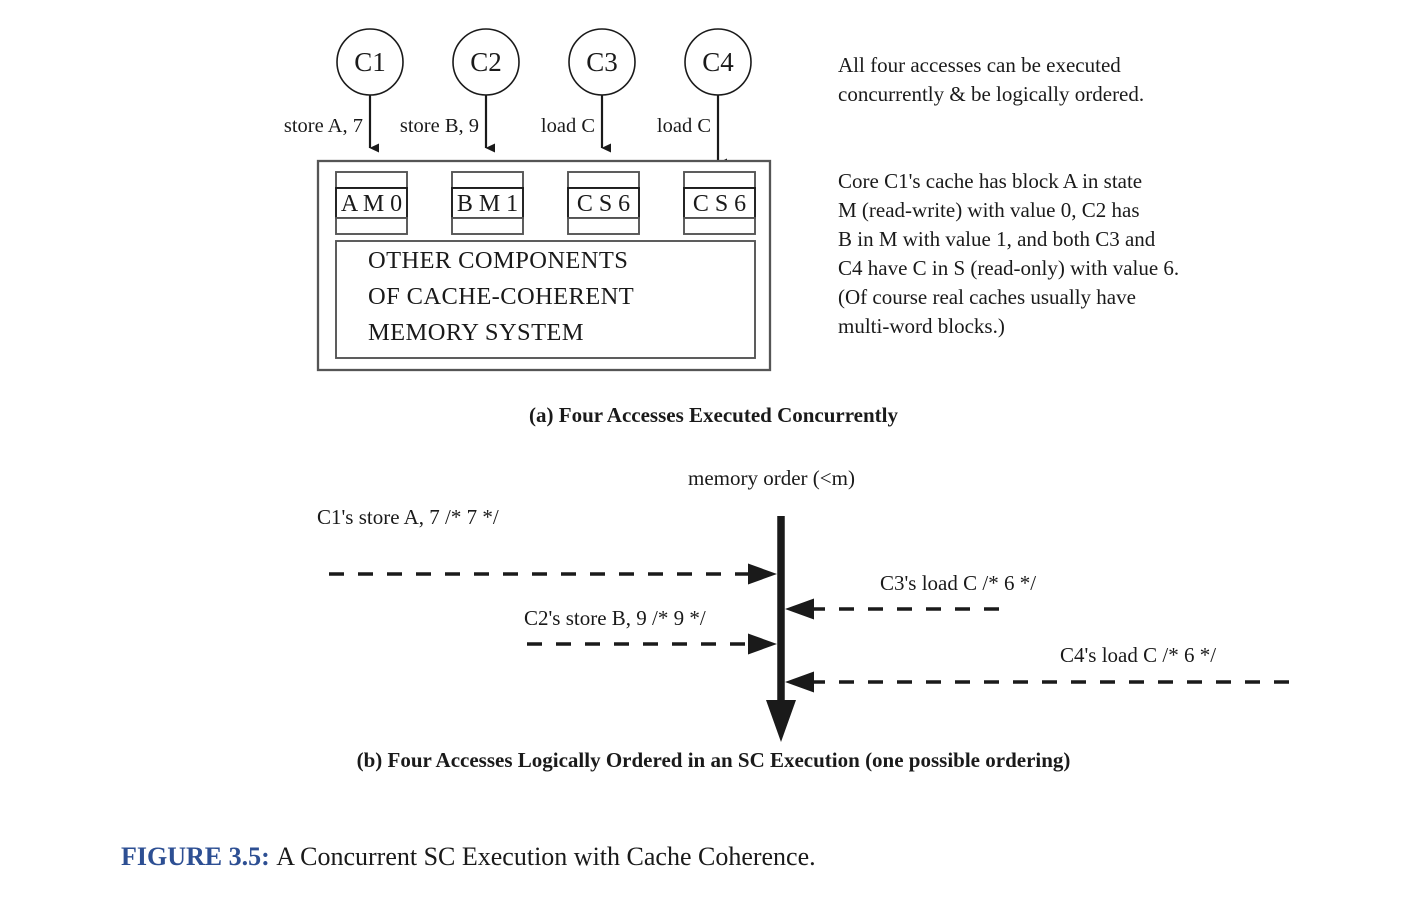  I want to click on op-arrow-c1-store, so click(553, 574).